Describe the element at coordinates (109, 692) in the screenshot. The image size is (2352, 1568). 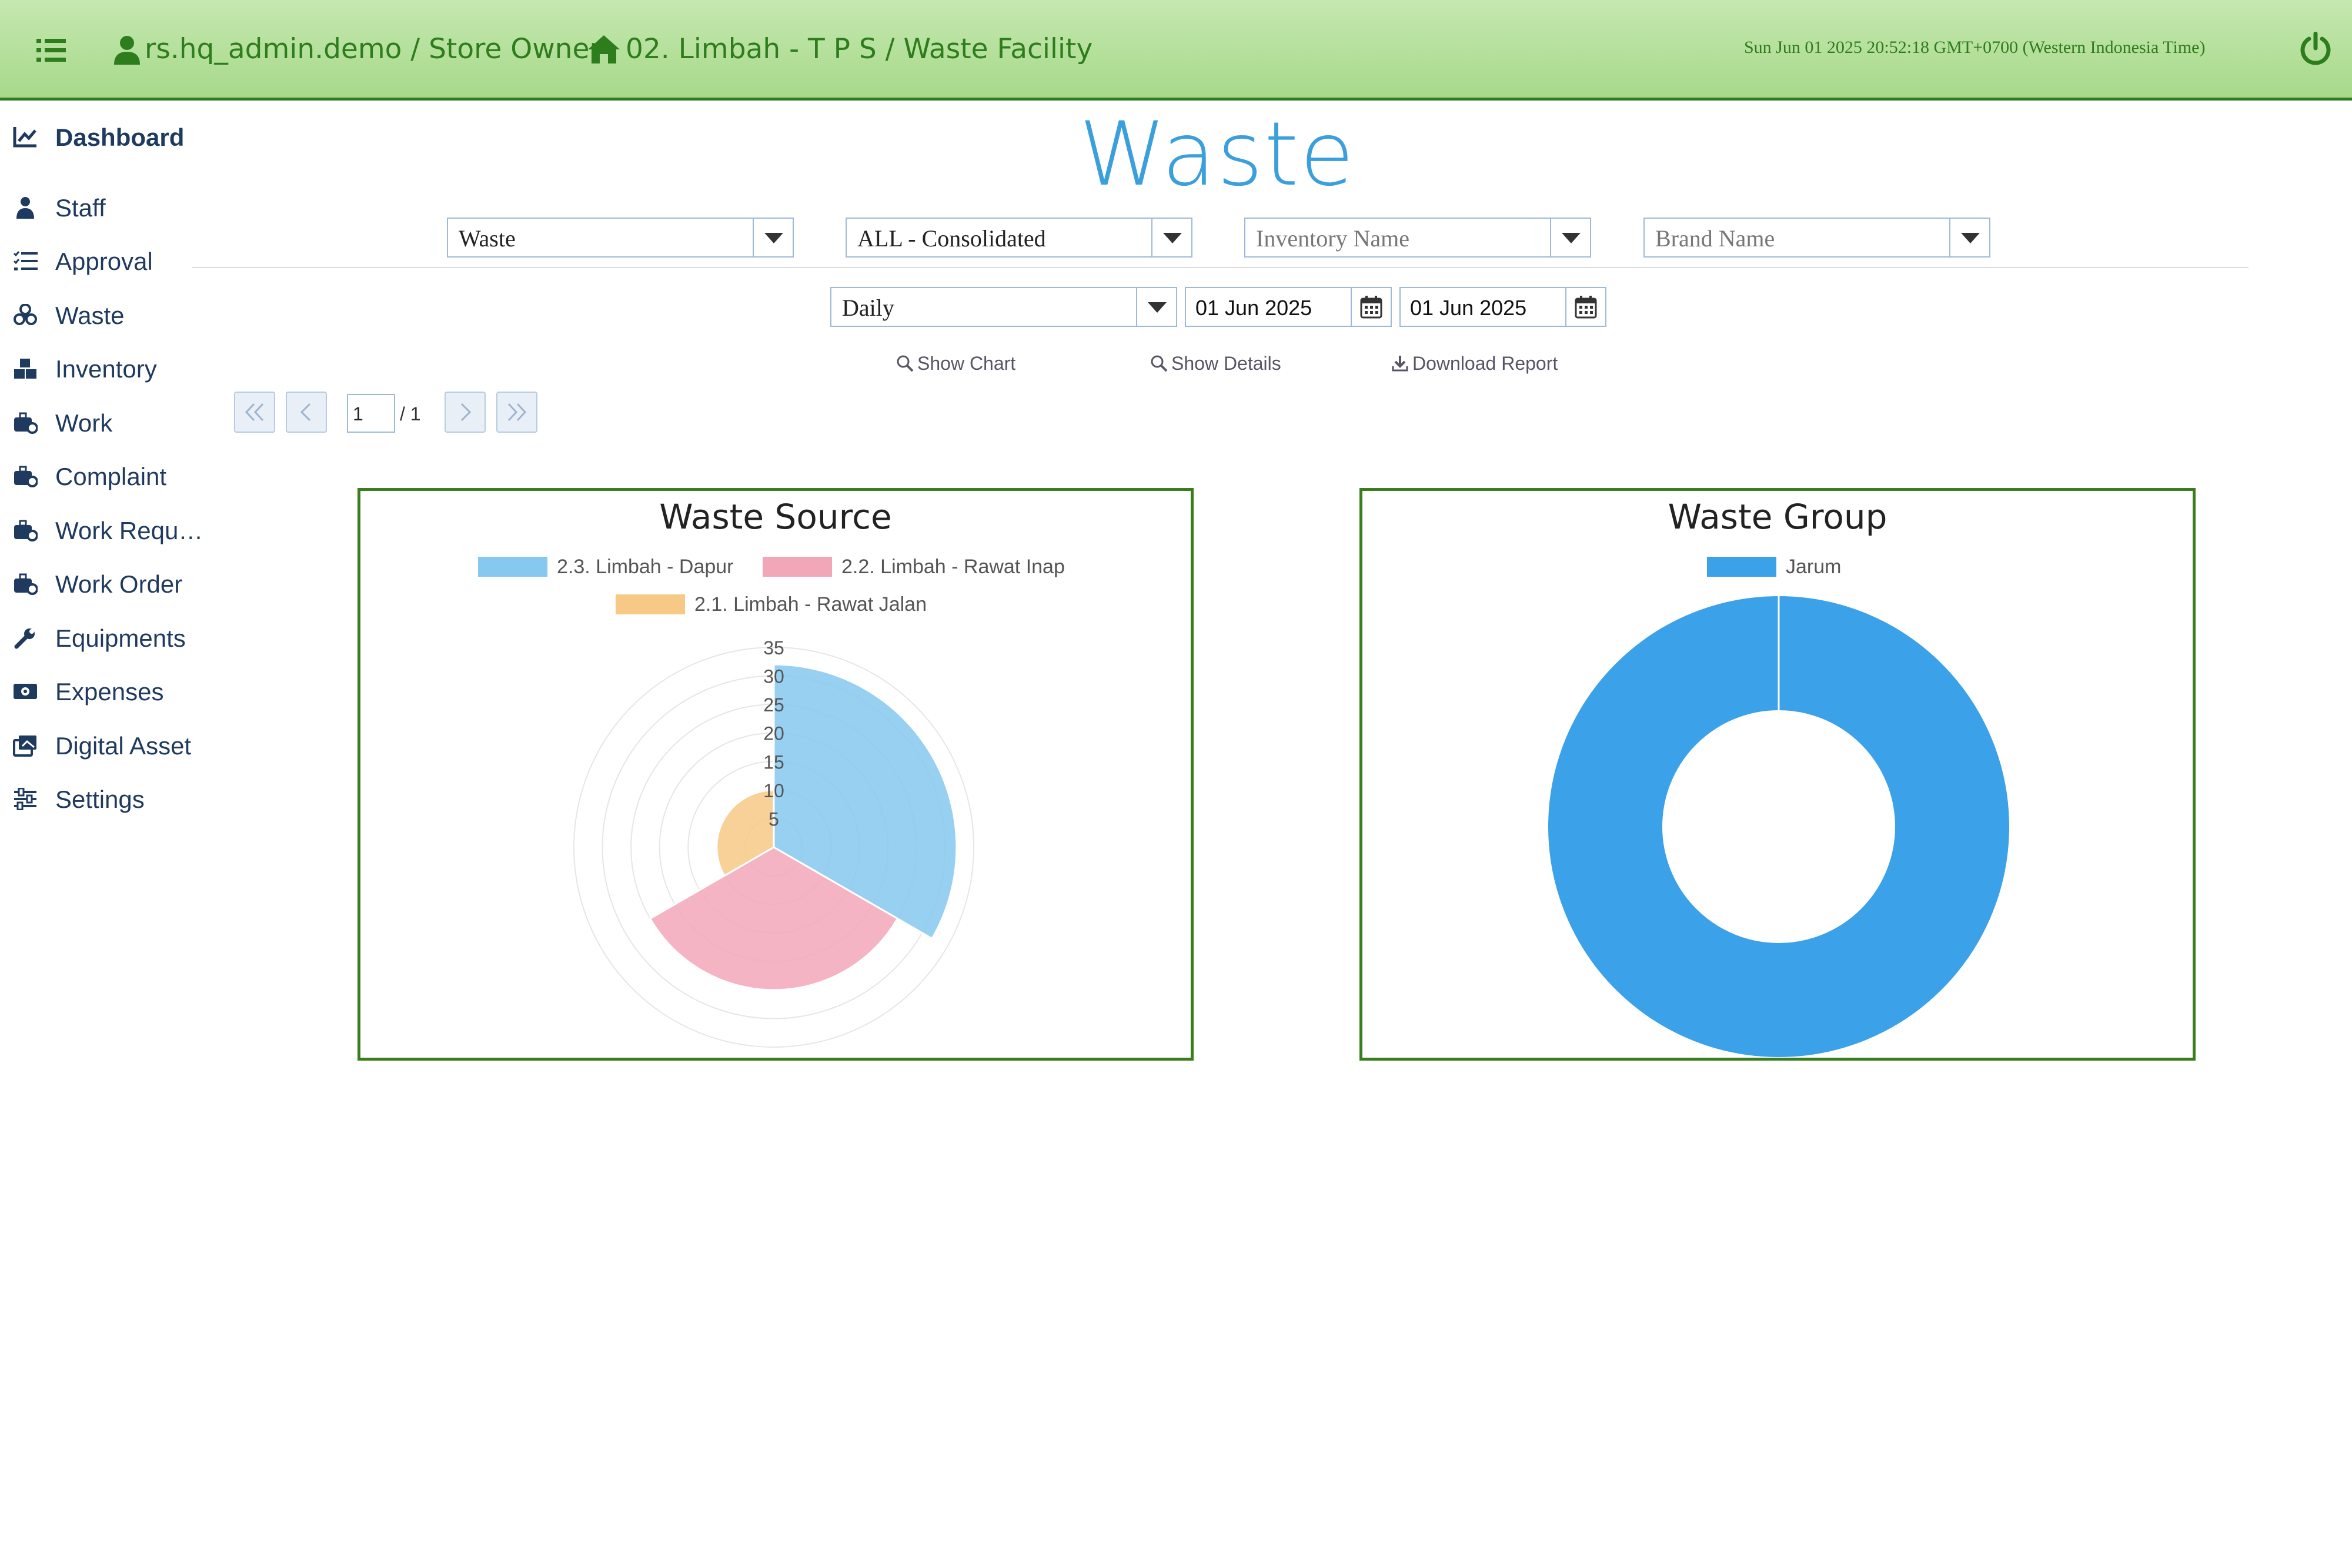
I see `sidebar-item-label: Expenses` at that location.